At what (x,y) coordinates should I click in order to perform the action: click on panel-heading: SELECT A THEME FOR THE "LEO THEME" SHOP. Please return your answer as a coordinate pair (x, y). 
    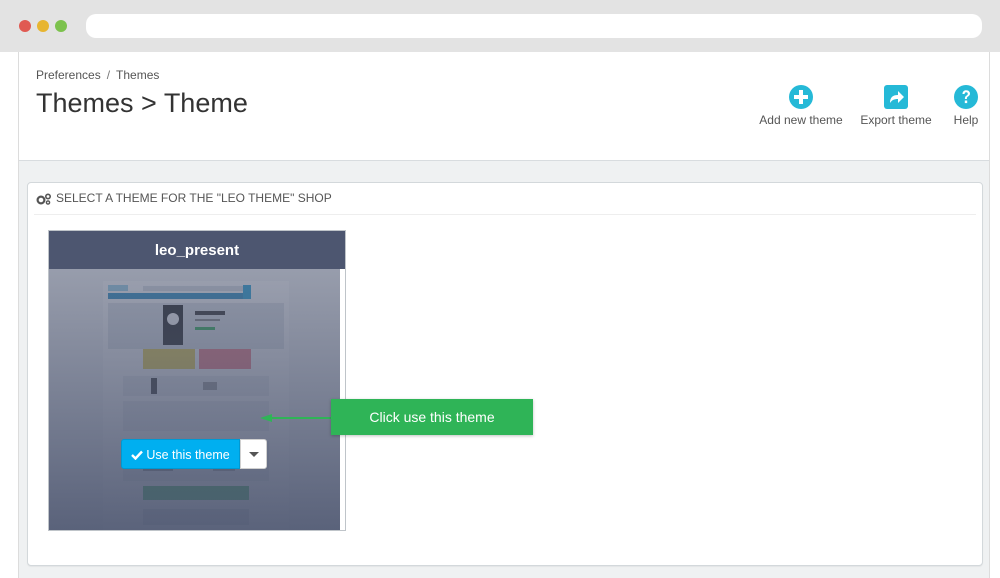
    Looking at the image, I should click on (505, 199).